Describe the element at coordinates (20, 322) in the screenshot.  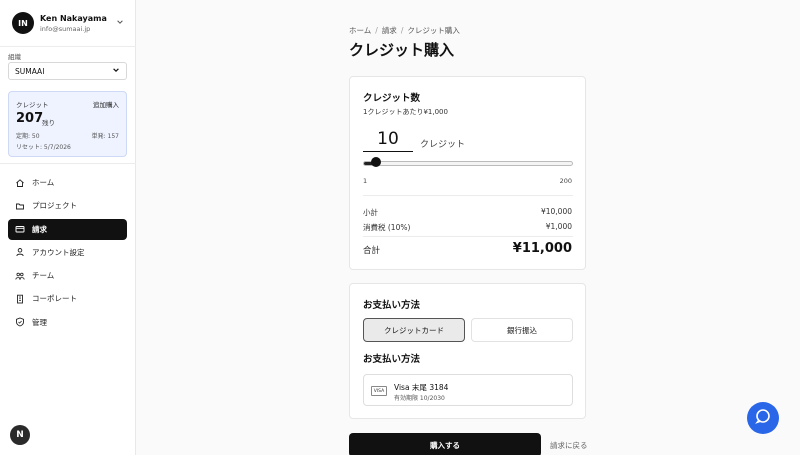
I see `shield-icon` at that location.